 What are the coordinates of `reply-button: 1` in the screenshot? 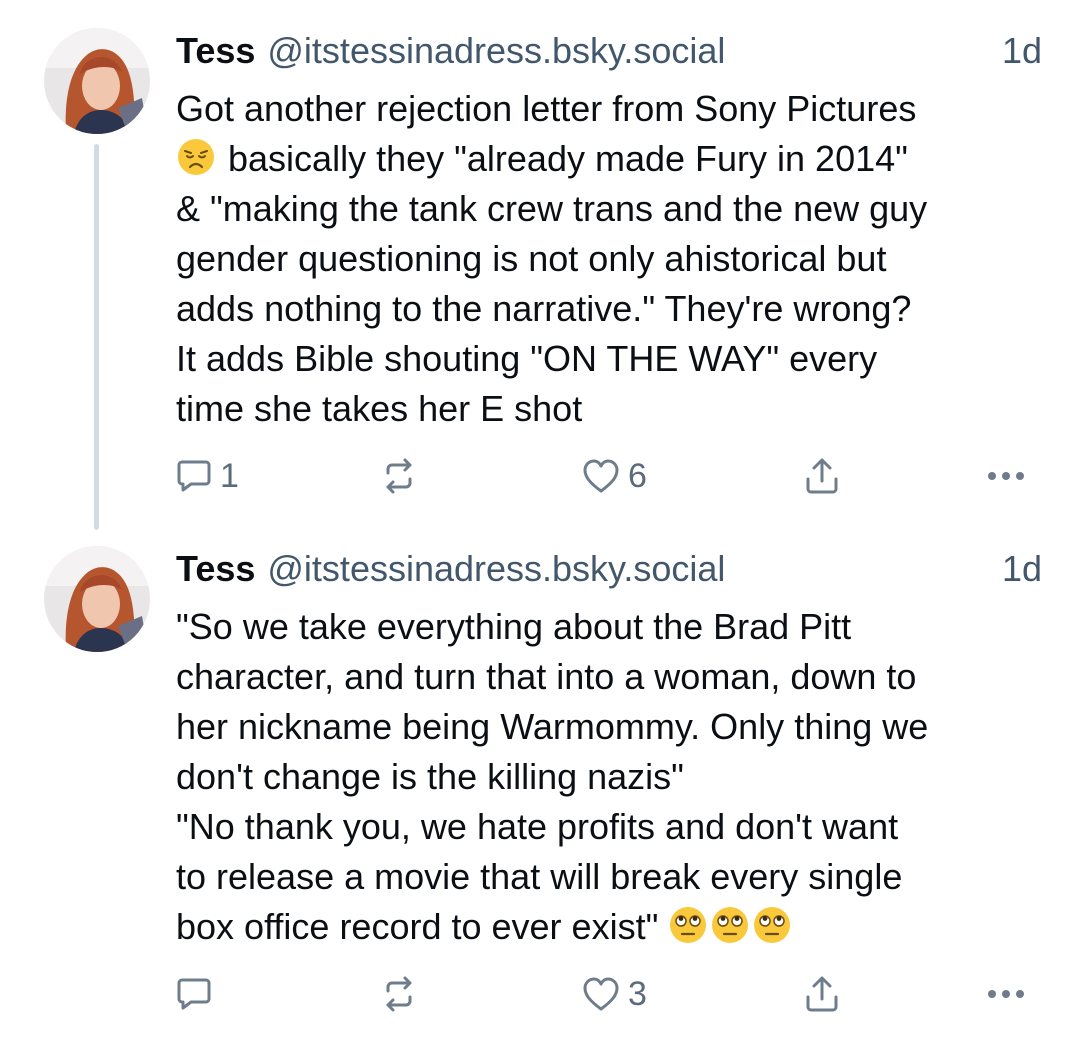 It's located at (207, 476).